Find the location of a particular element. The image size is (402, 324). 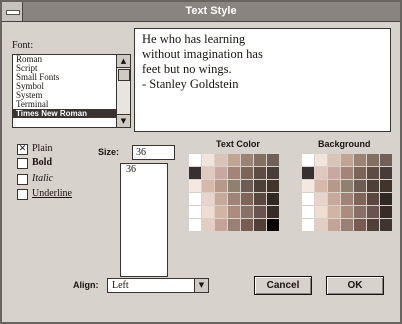

ok-button: OK is located at coordinates (355, 285).